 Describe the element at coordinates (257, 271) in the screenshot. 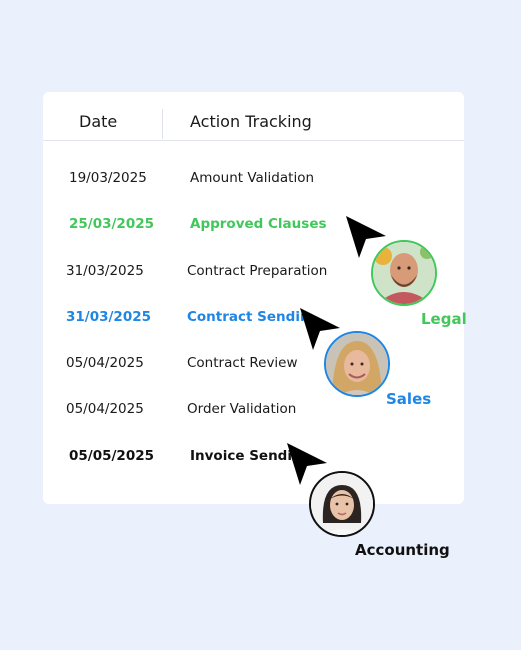

I see `row-action: Contract Preparation` at that location.